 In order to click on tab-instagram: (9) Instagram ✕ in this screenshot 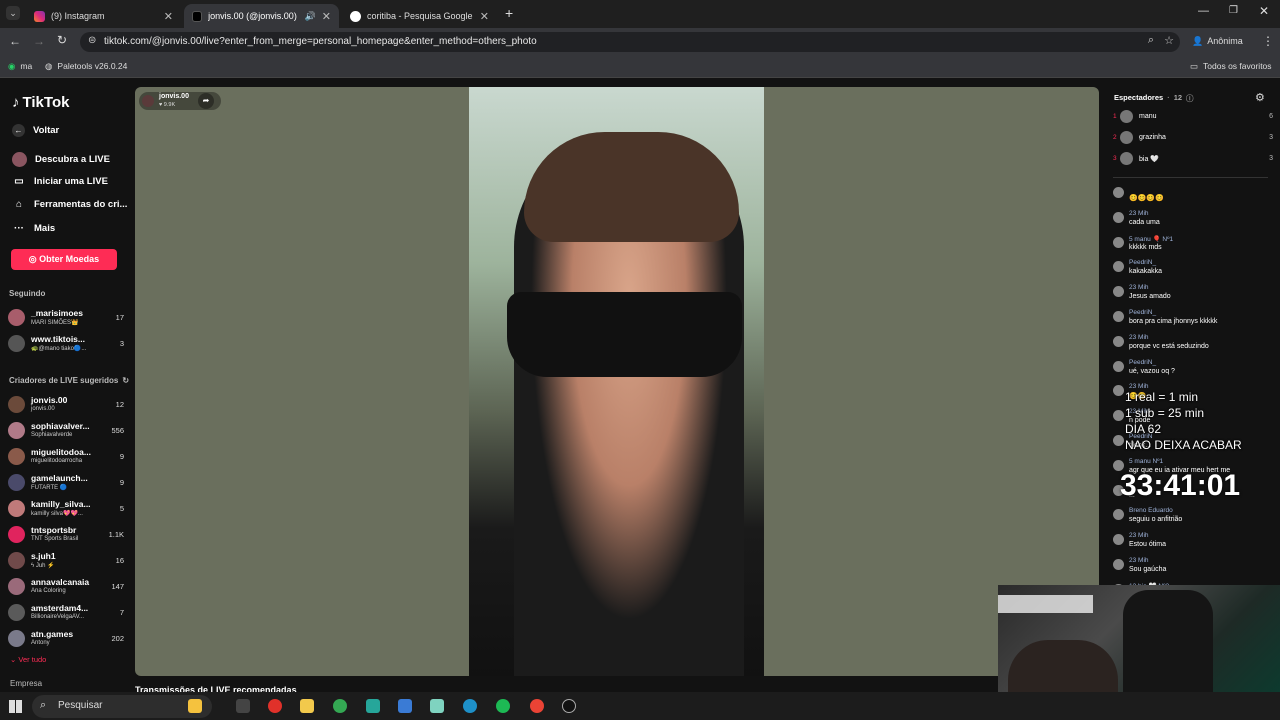, I will do `click(103, 16)`.